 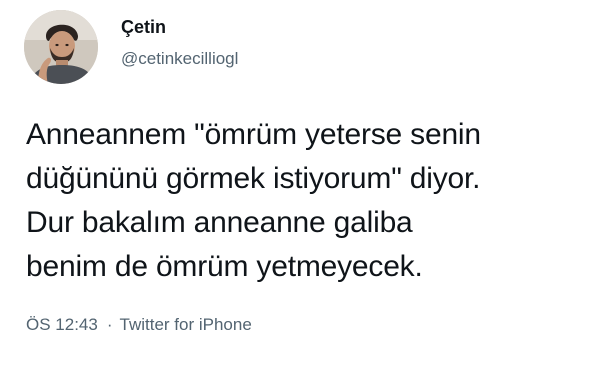 What do you see at coordinates (143, 27) in the screenshot?
I see `author-display-name: Çetin` at bounding box center [143, 27].